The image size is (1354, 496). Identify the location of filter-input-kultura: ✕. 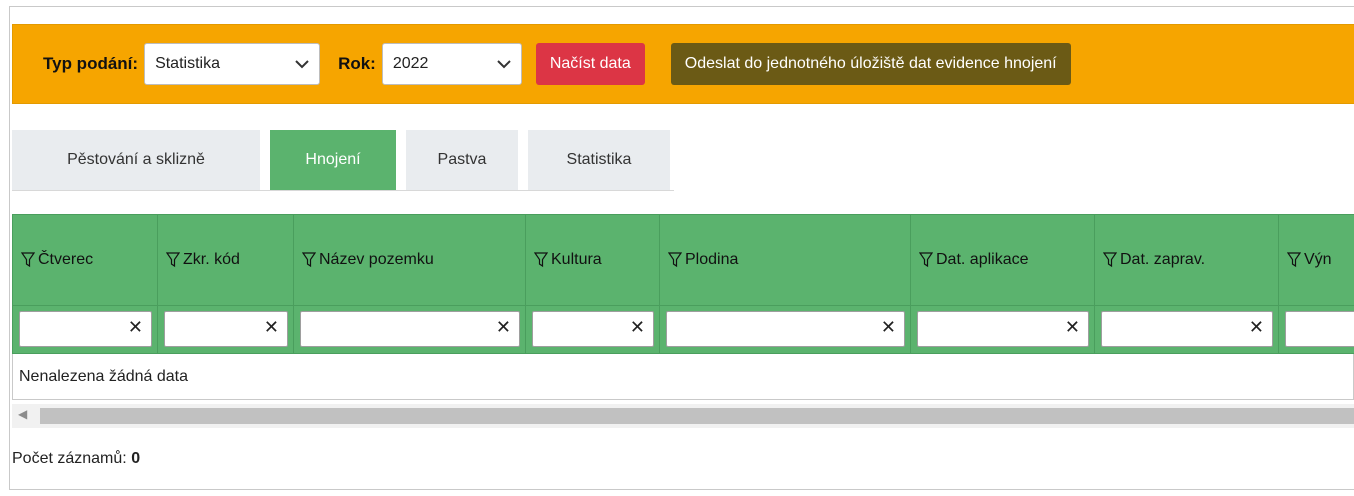
(593, 329).